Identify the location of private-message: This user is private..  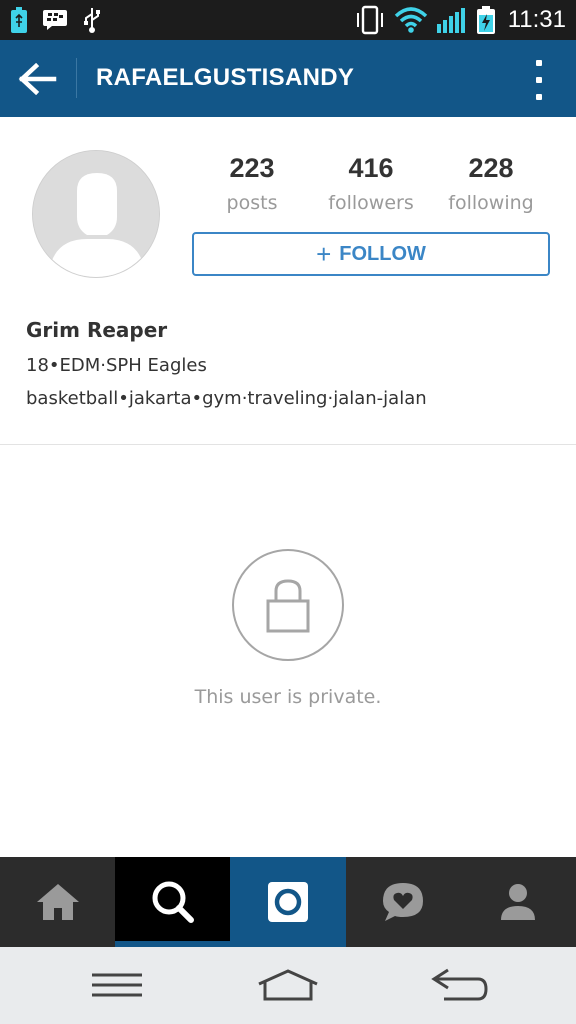
(288, 697).